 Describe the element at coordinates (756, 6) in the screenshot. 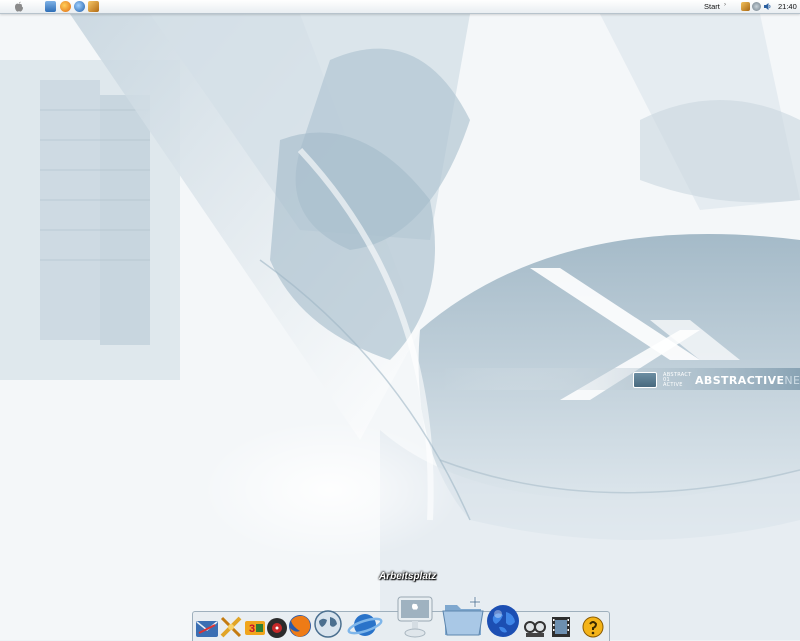

I see `settings-icon` at that location.